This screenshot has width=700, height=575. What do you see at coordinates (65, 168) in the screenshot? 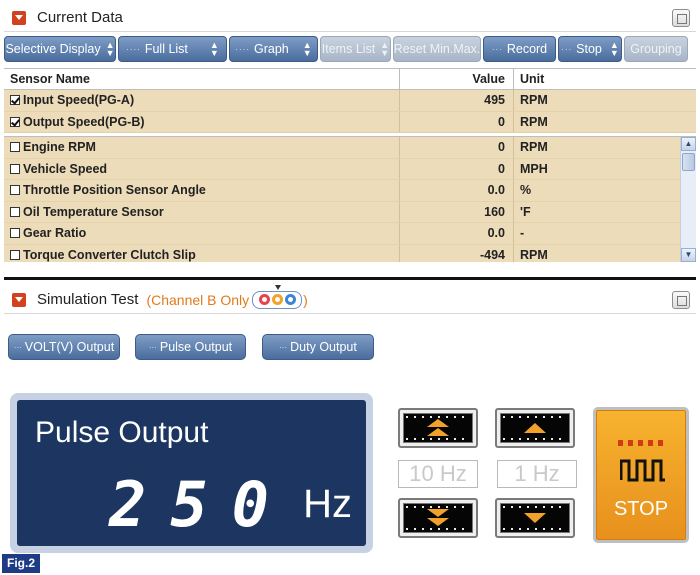
I see `sensor-name: Vehicle Speed` at bounding box center [65, 168].